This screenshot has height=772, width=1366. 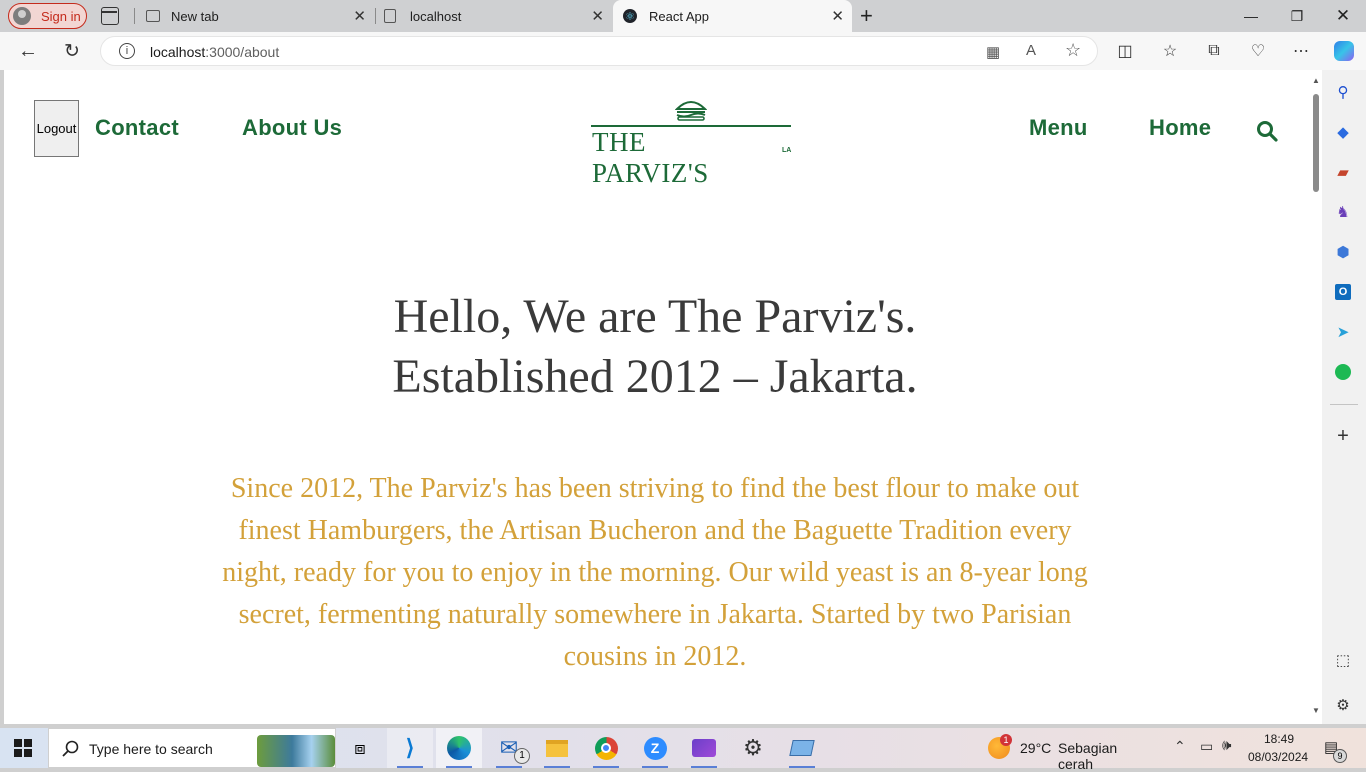 I want to click on screenshot-icon: ⬚, so click(x=1343, y=660).